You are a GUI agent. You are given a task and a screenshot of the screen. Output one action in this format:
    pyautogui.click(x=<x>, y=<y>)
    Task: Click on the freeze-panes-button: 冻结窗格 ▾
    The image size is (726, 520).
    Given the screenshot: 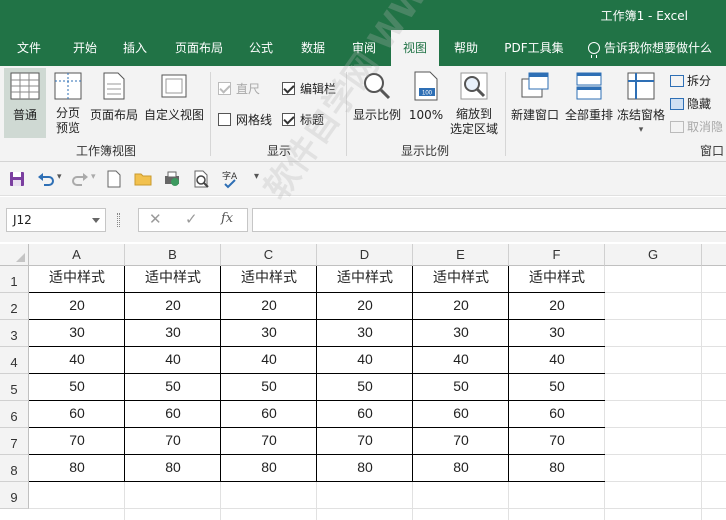 What is the action you would take?
    pyautogui.click(x=641, y=103)
    